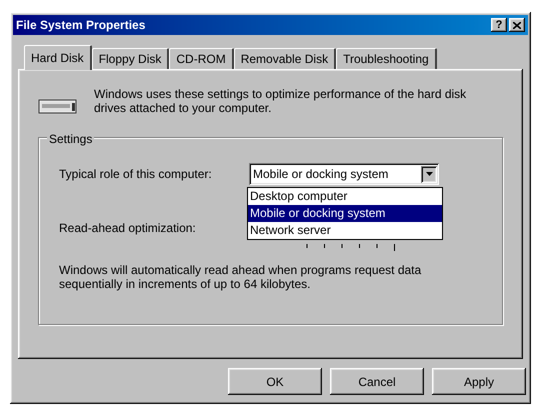 This screenshot has width=533, height=406. Describe the element at coordinates (499, 25) in the screenshot. I see `help-button: ?` at that location.